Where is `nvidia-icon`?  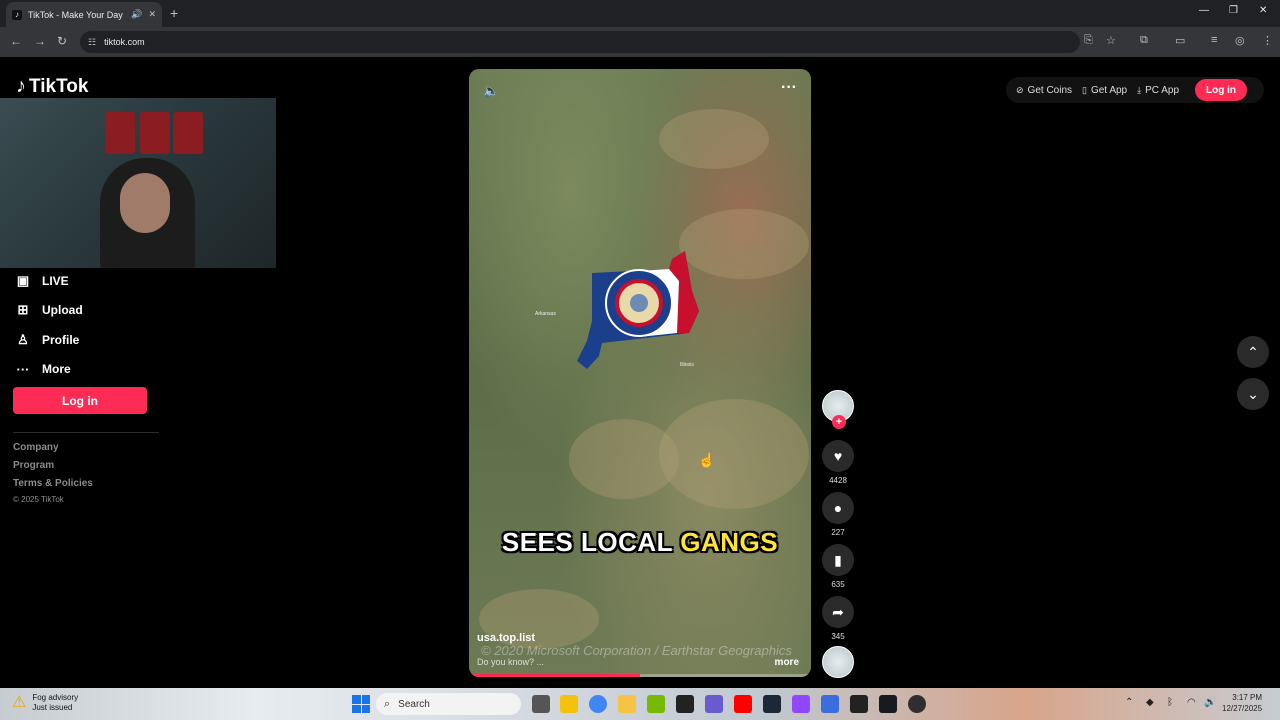 nvidia-icon is located at coordinates (656, 704).